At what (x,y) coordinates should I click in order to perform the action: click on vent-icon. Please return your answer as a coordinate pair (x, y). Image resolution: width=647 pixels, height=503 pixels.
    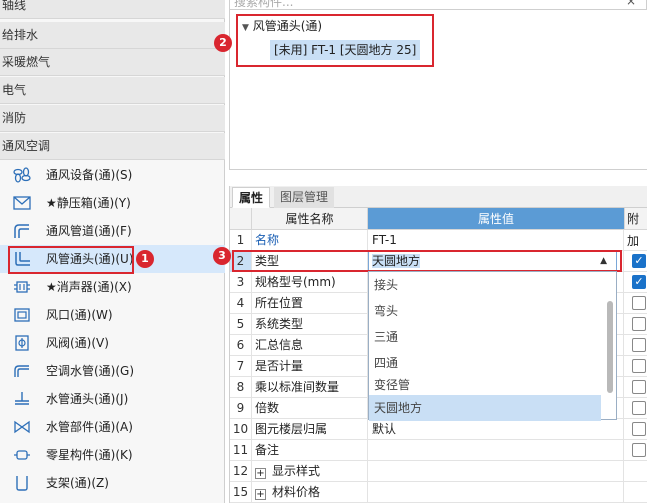
    Looking at the image, I should click on (22, 315).